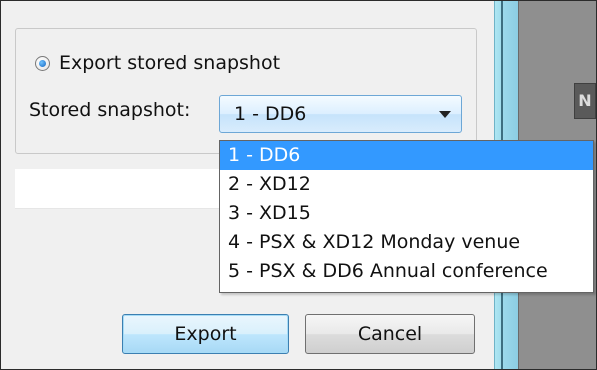 This screenshot has width=597, height=370. I want to click on radio-selected-icon, so click(42, 63).